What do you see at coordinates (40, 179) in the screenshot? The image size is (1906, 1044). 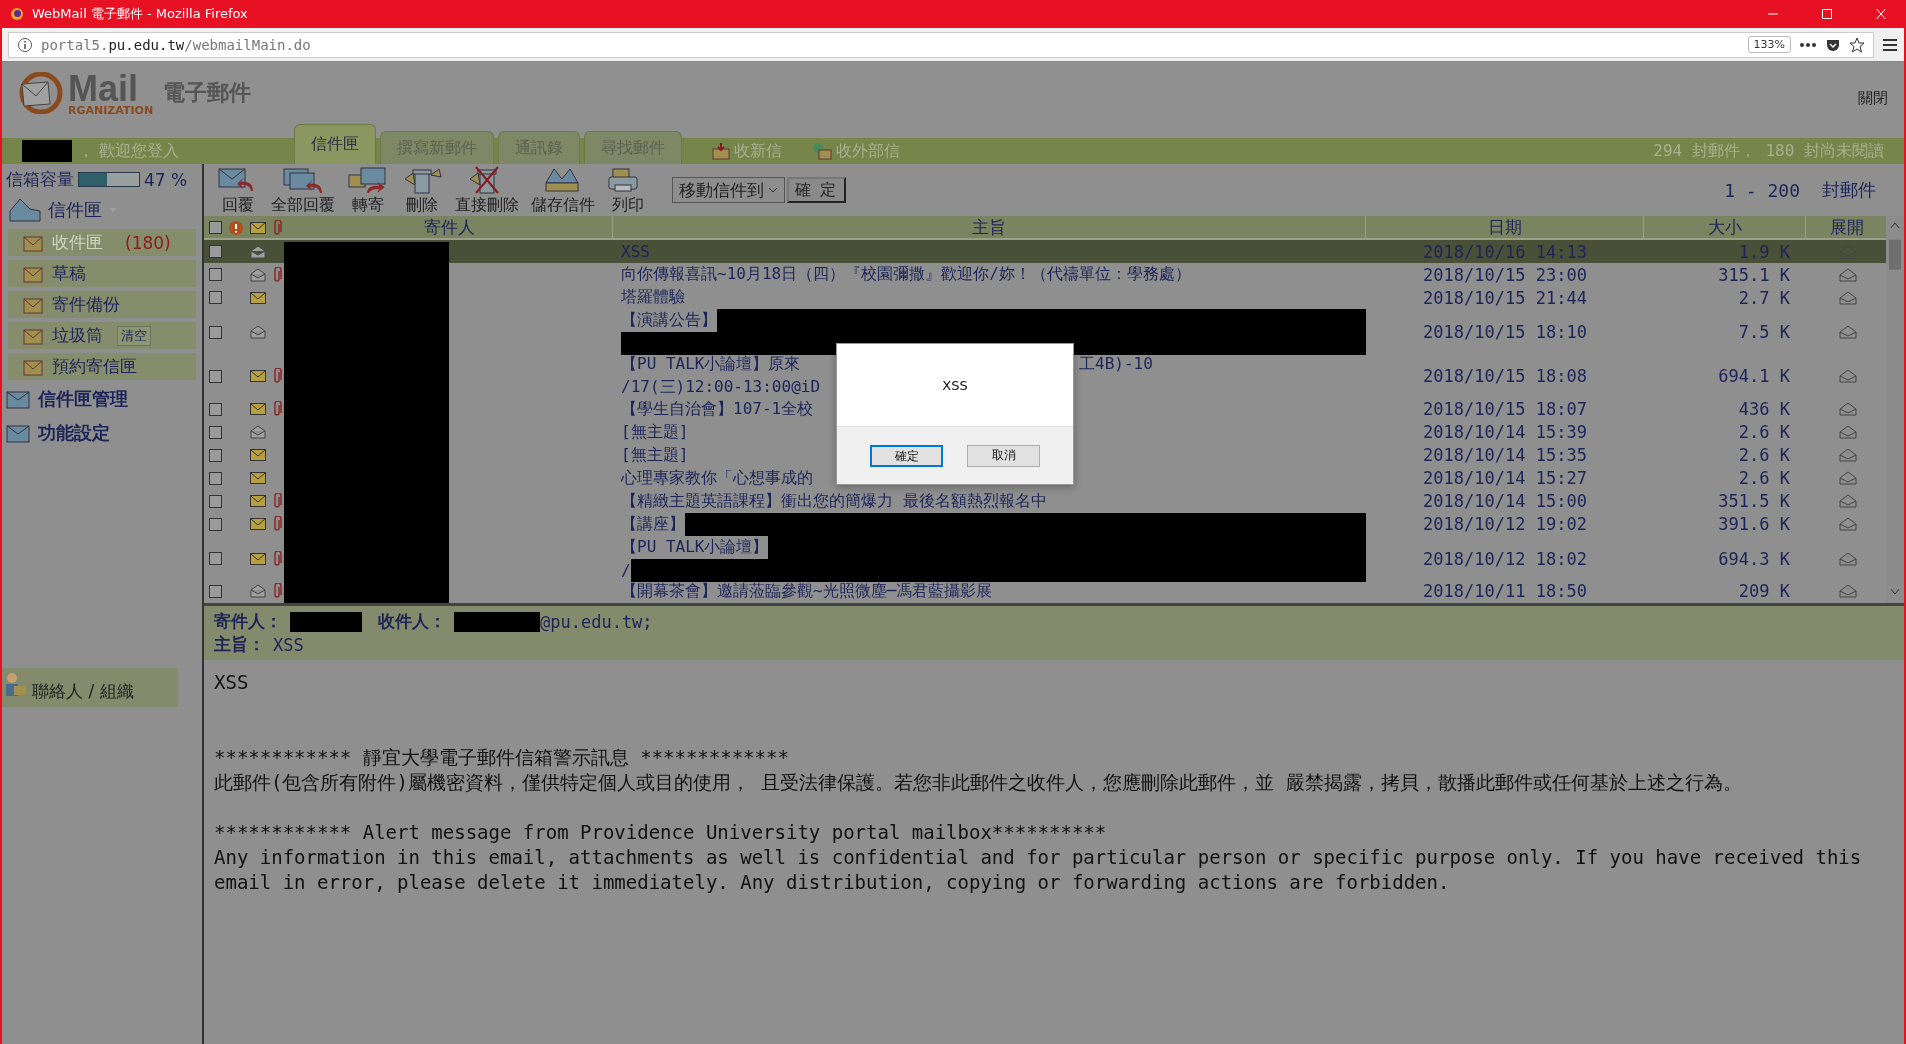 I see `quota-label: 信箱容量` at bounding box center [40, 179].